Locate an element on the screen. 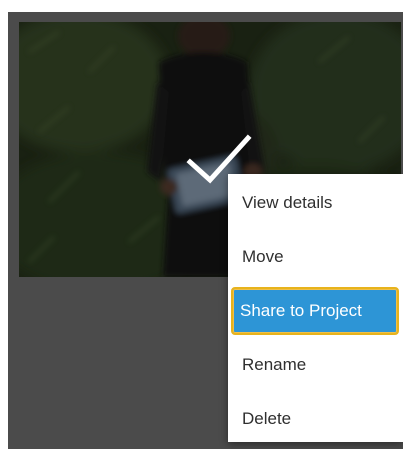 The image size is (403, 449). menu-item-share-to-project: Share to Project is located at coordinates (315, 311).